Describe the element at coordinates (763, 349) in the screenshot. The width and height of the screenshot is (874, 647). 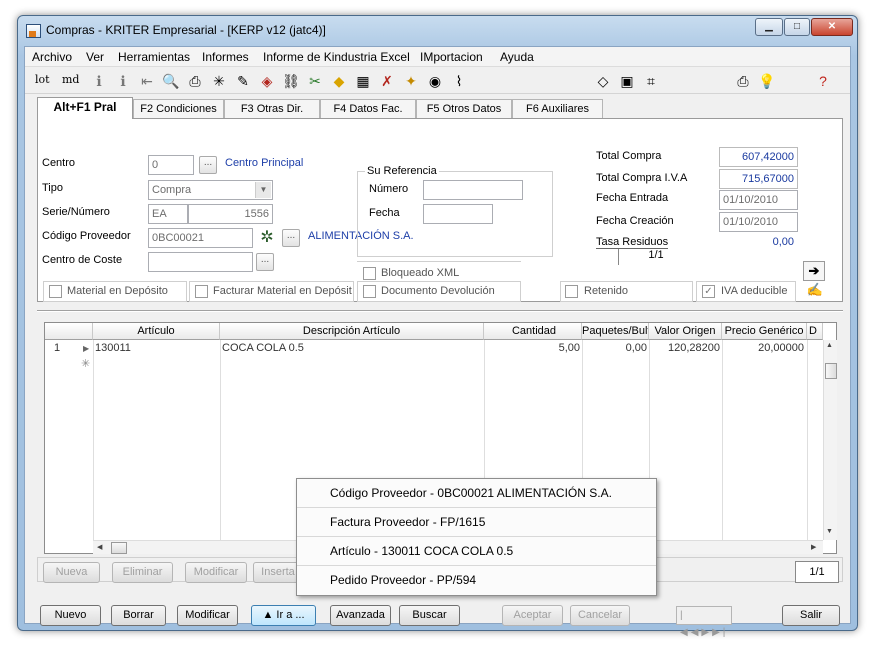
I see `cell-precio: 20,00000` at that location.